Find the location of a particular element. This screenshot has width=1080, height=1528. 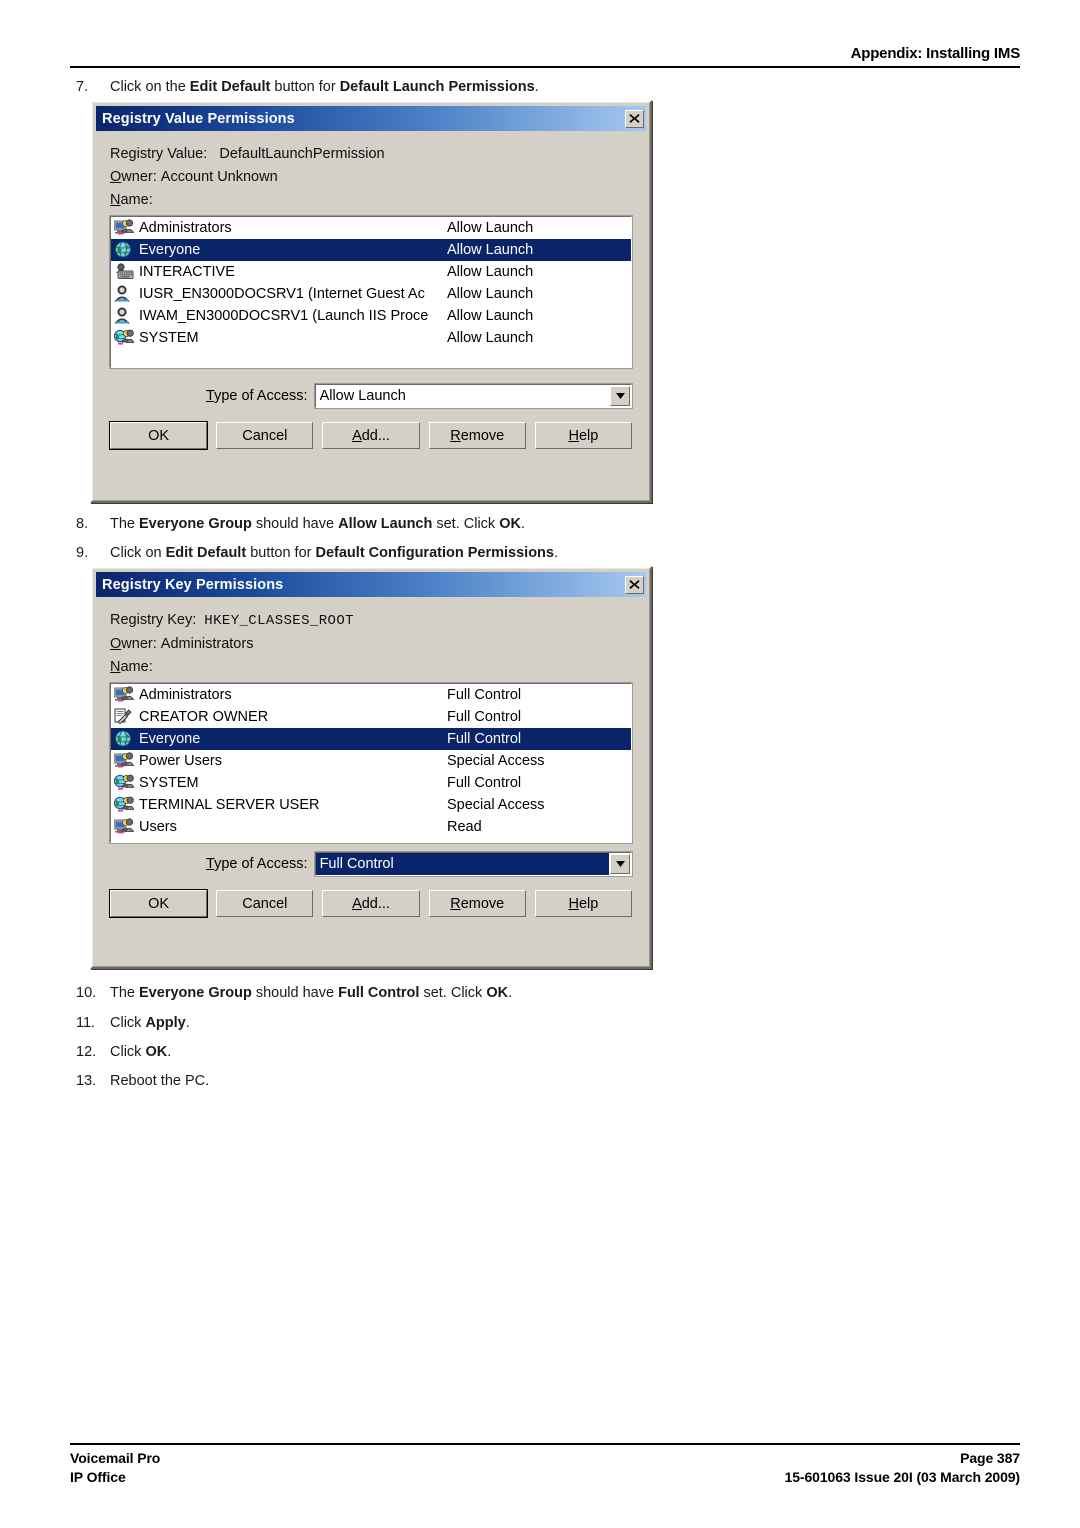

step-11-suffix: . is located at coordinates (187, 1023).